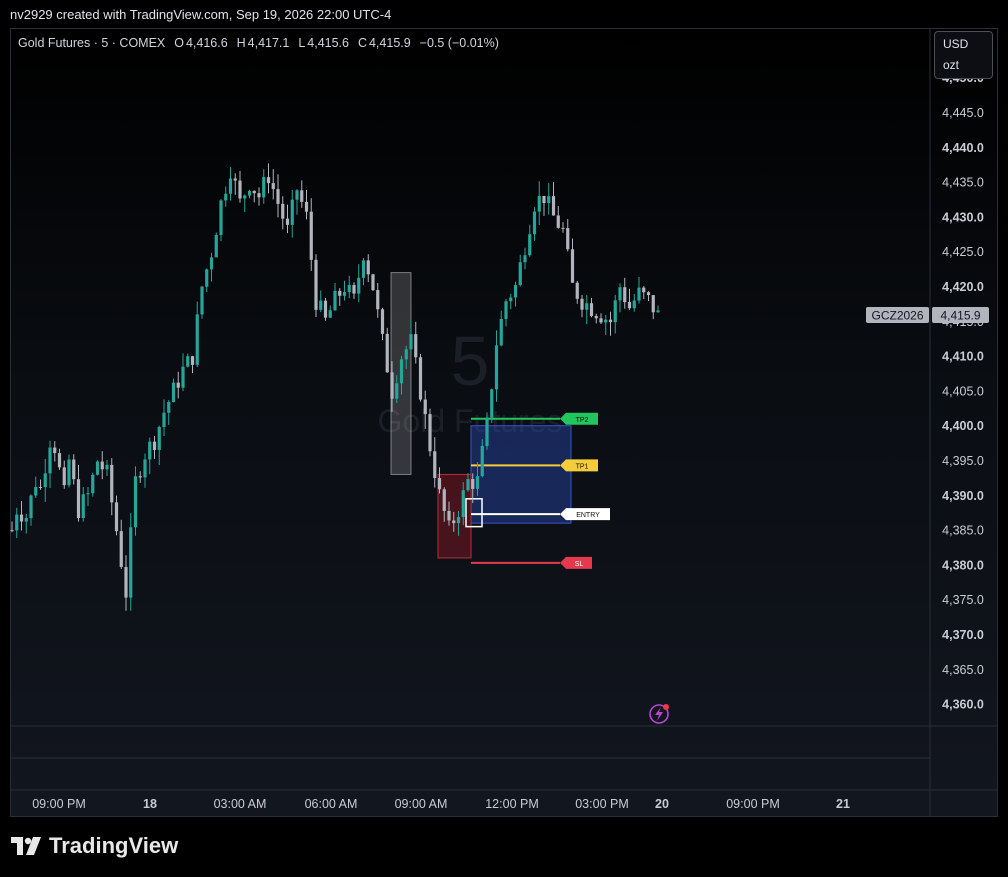 Image resolution: width=1008 pixels, height=877 pixels. I want to click on currency-unit: USD, so click(956, 44).